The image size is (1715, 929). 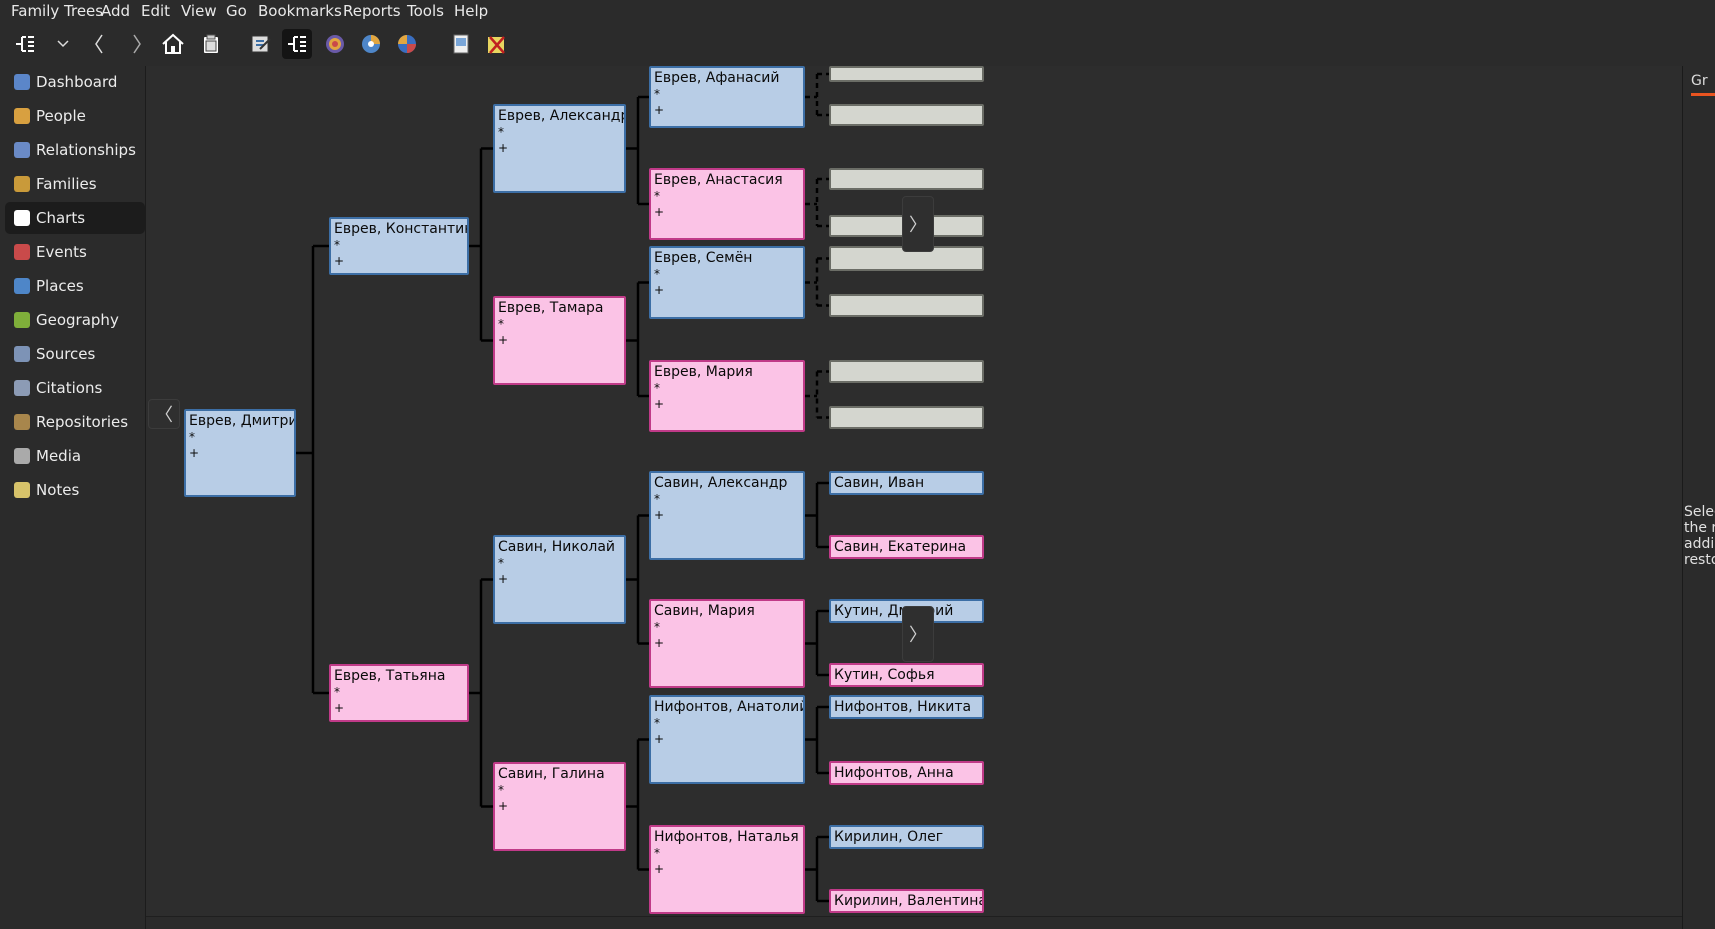 I want to click on sidebar-item-dashboard: Dashboard, so click(x=75, y=82).